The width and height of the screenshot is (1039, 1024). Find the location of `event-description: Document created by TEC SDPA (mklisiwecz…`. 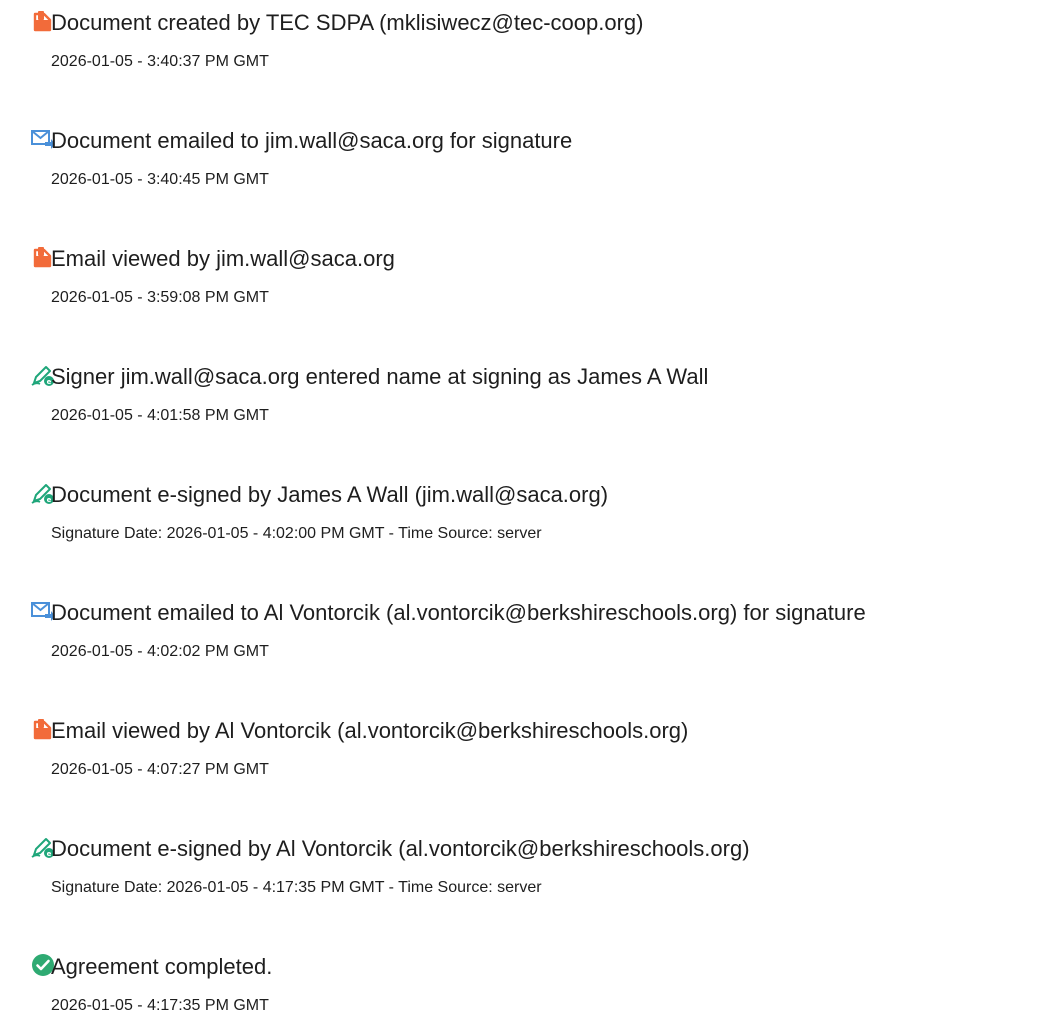

event-description: Document created by TEC SDPA (mklisiwecz… is located at coordinates (347, 22).